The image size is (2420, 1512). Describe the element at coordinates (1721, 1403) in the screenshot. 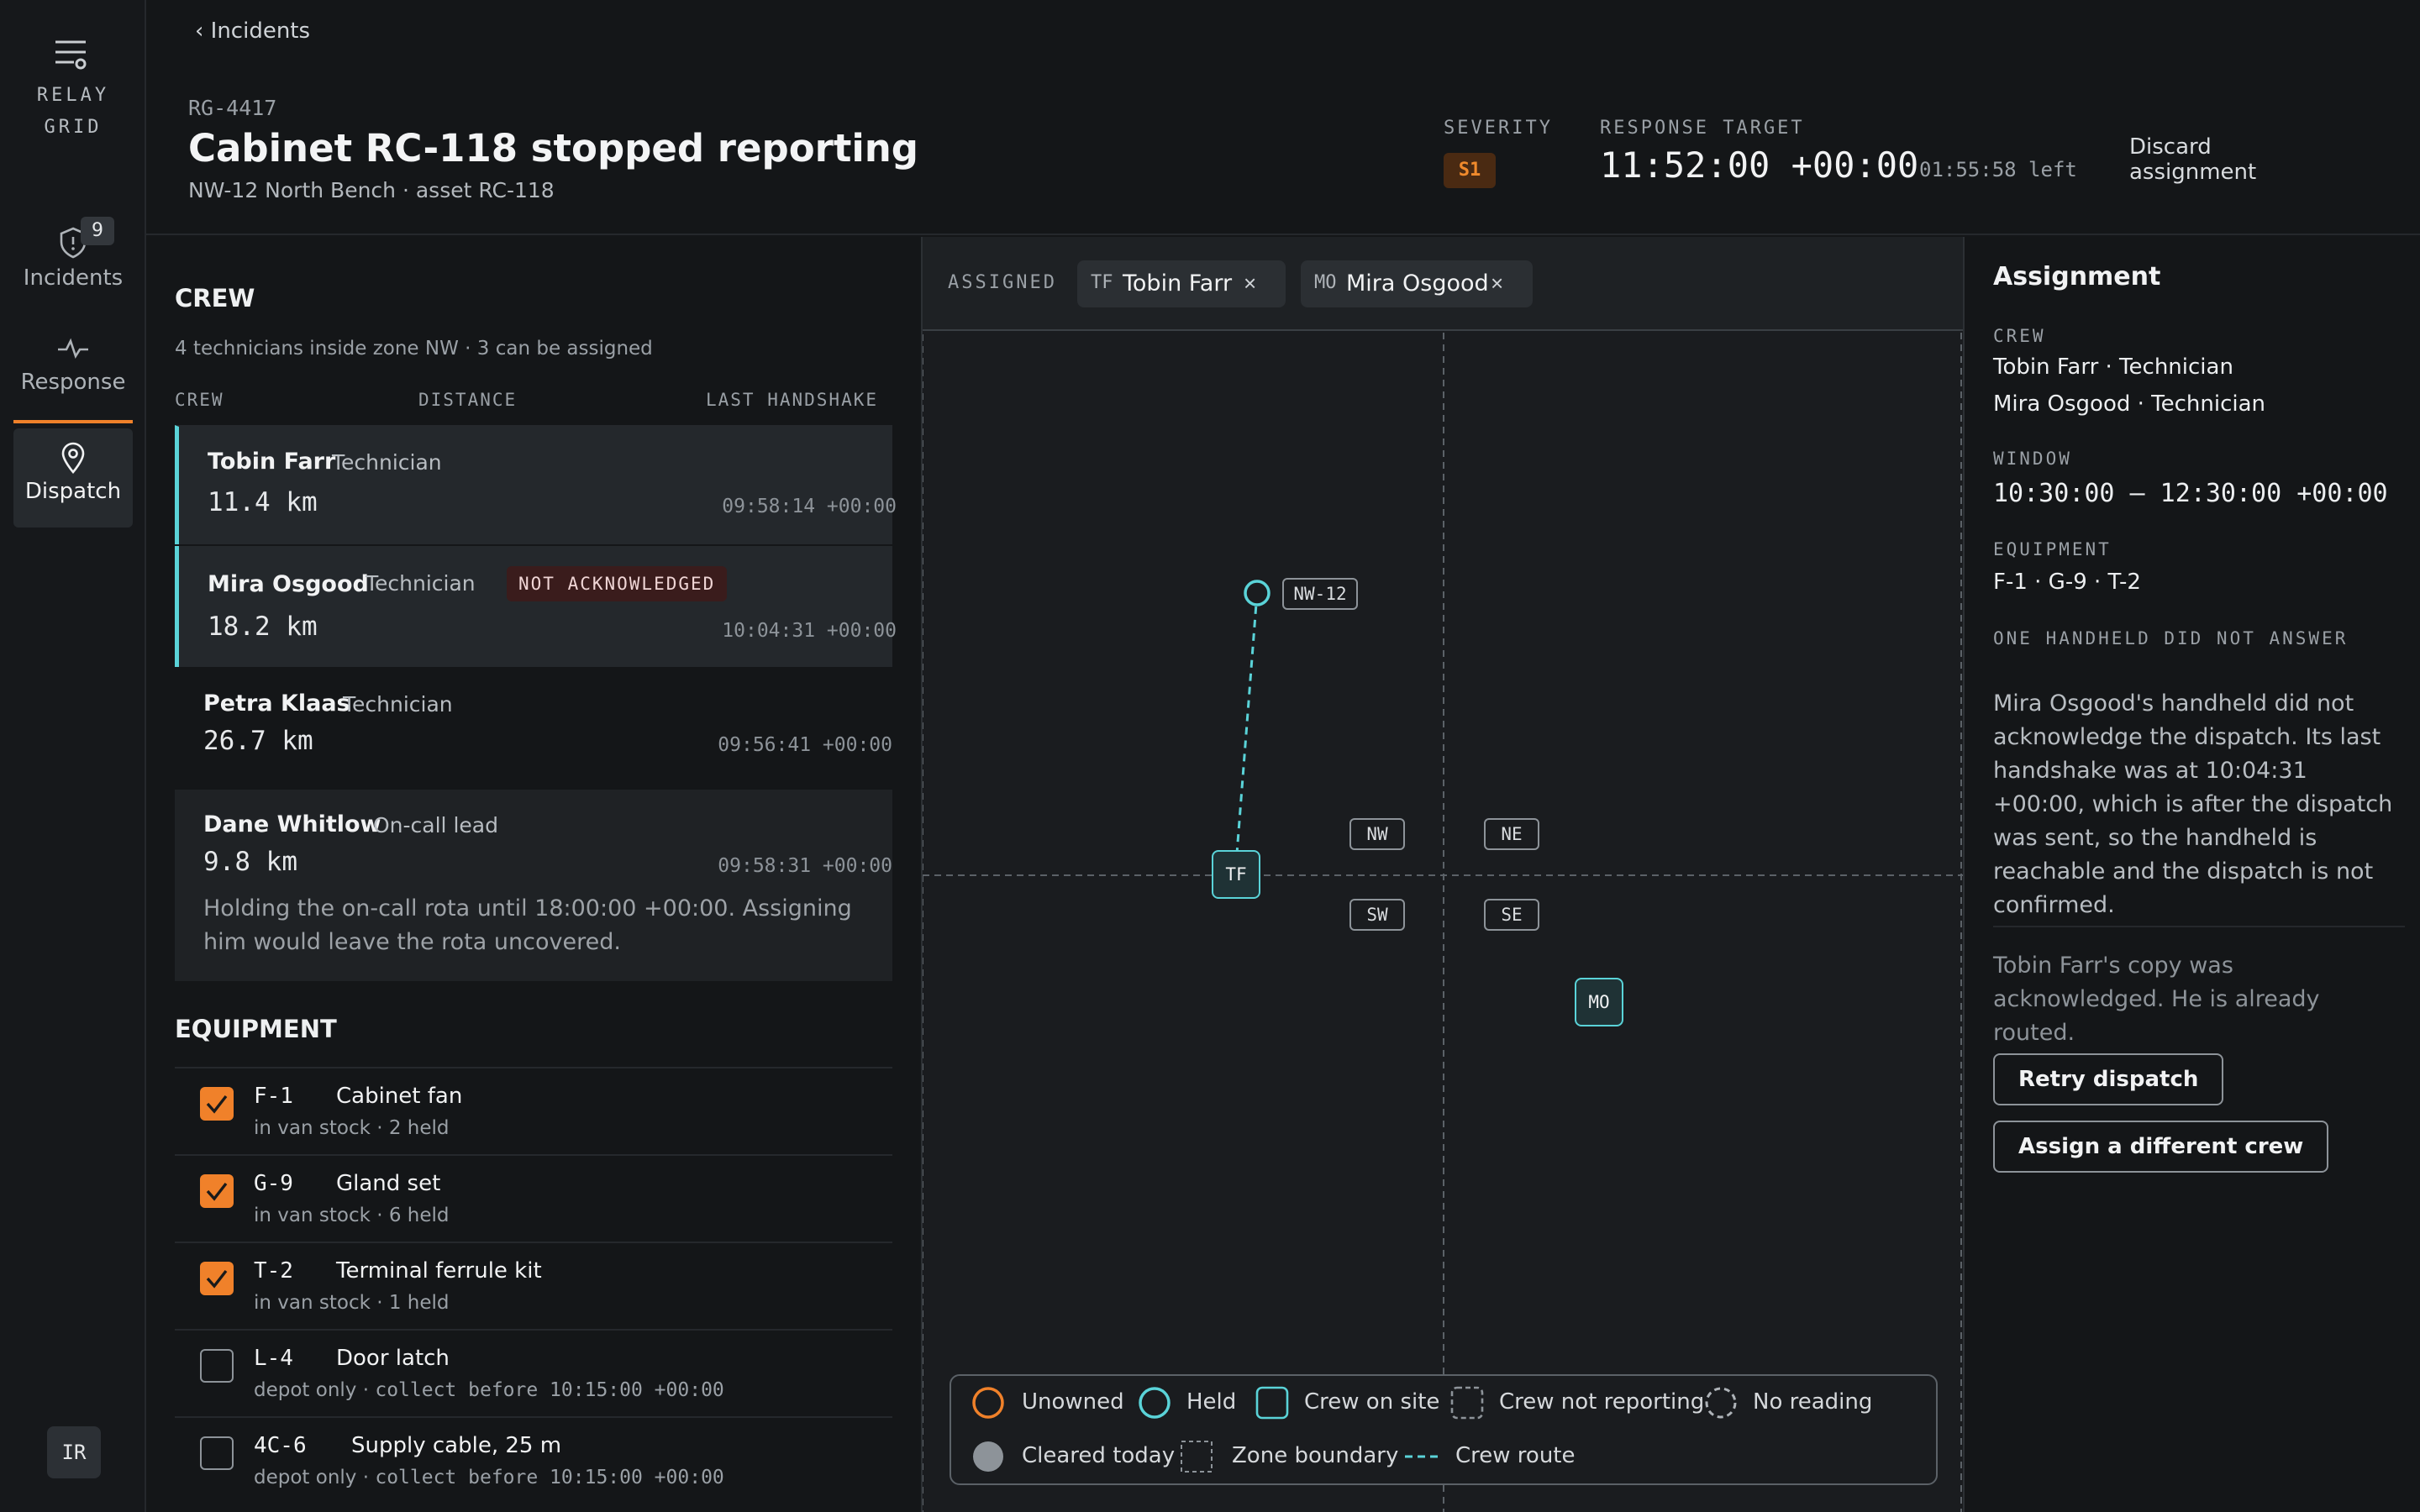

I see `no-reading-icon` at that location.